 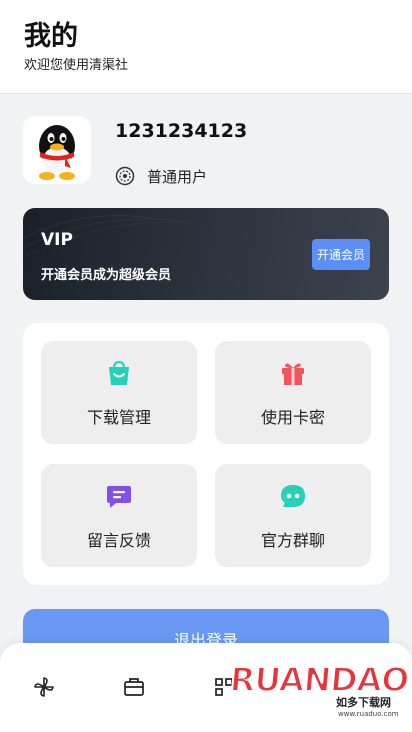 I want to click on avatar, so click(x=57, y=150).